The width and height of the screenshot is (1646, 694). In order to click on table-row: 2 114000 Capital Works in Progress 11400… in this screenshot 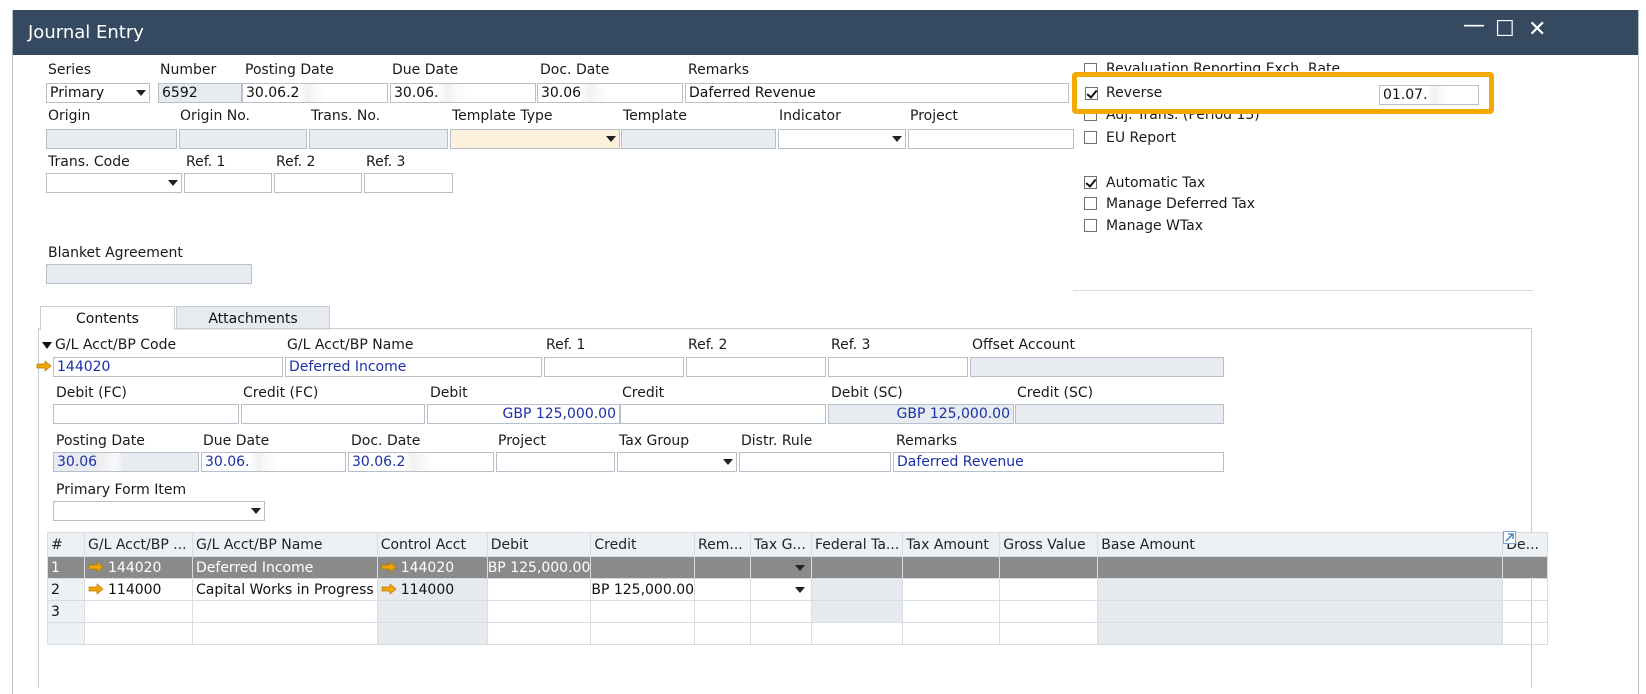, I will do `click(798, 589)`.